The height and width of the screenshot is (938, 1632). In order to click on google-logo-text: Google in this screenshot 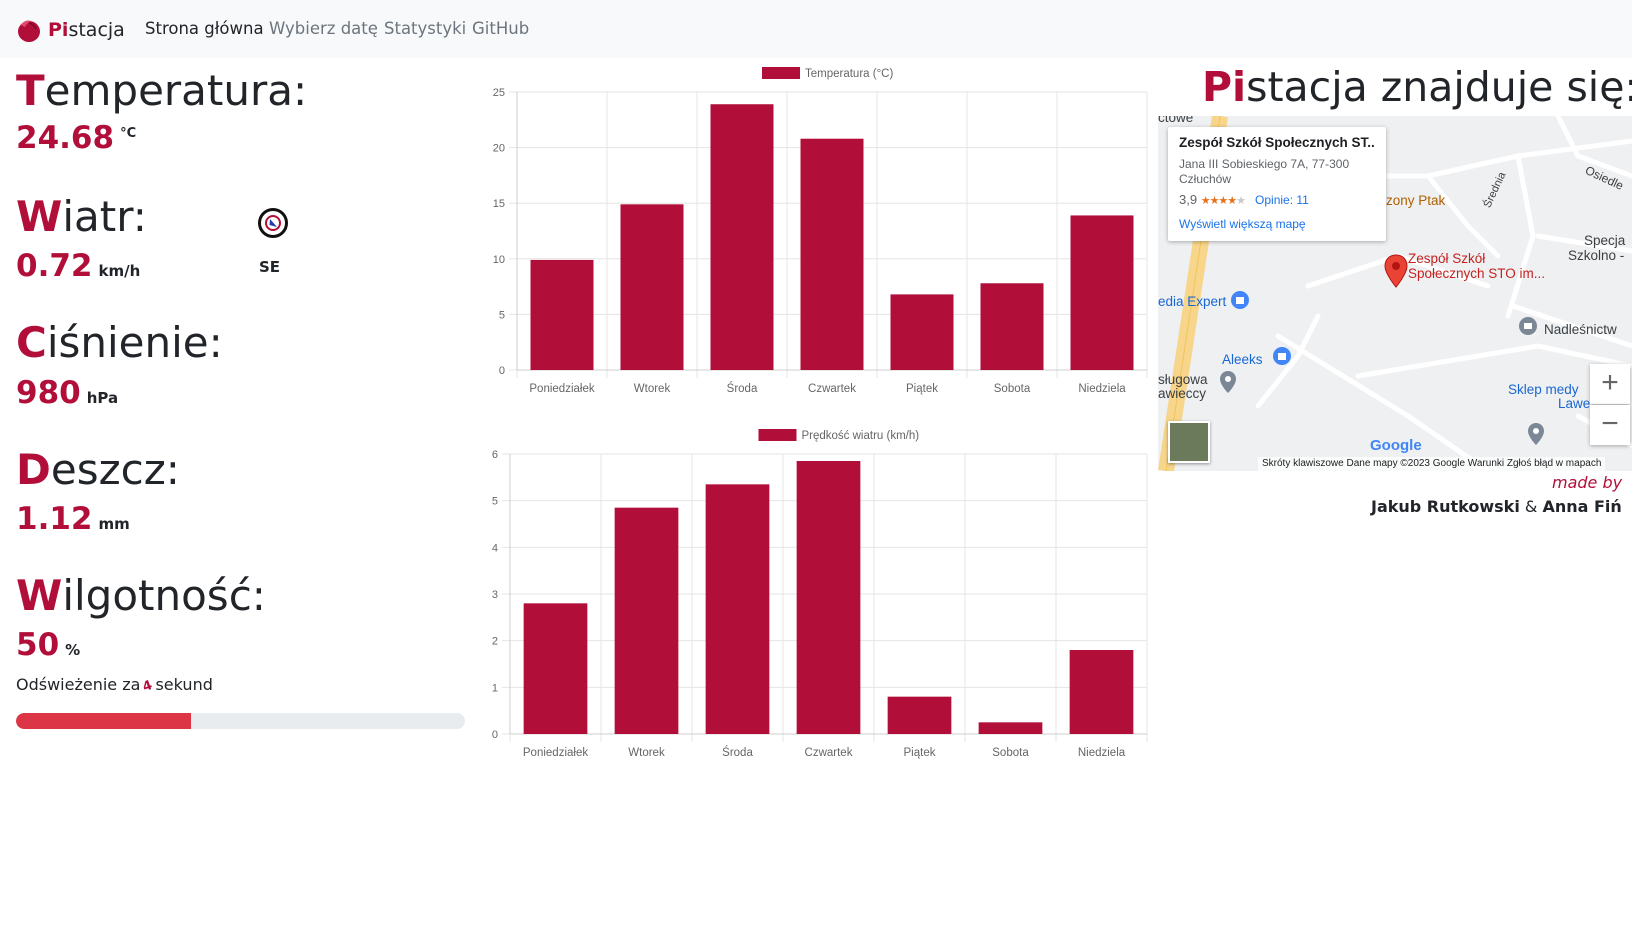, I will do `click(1396, 445)`.